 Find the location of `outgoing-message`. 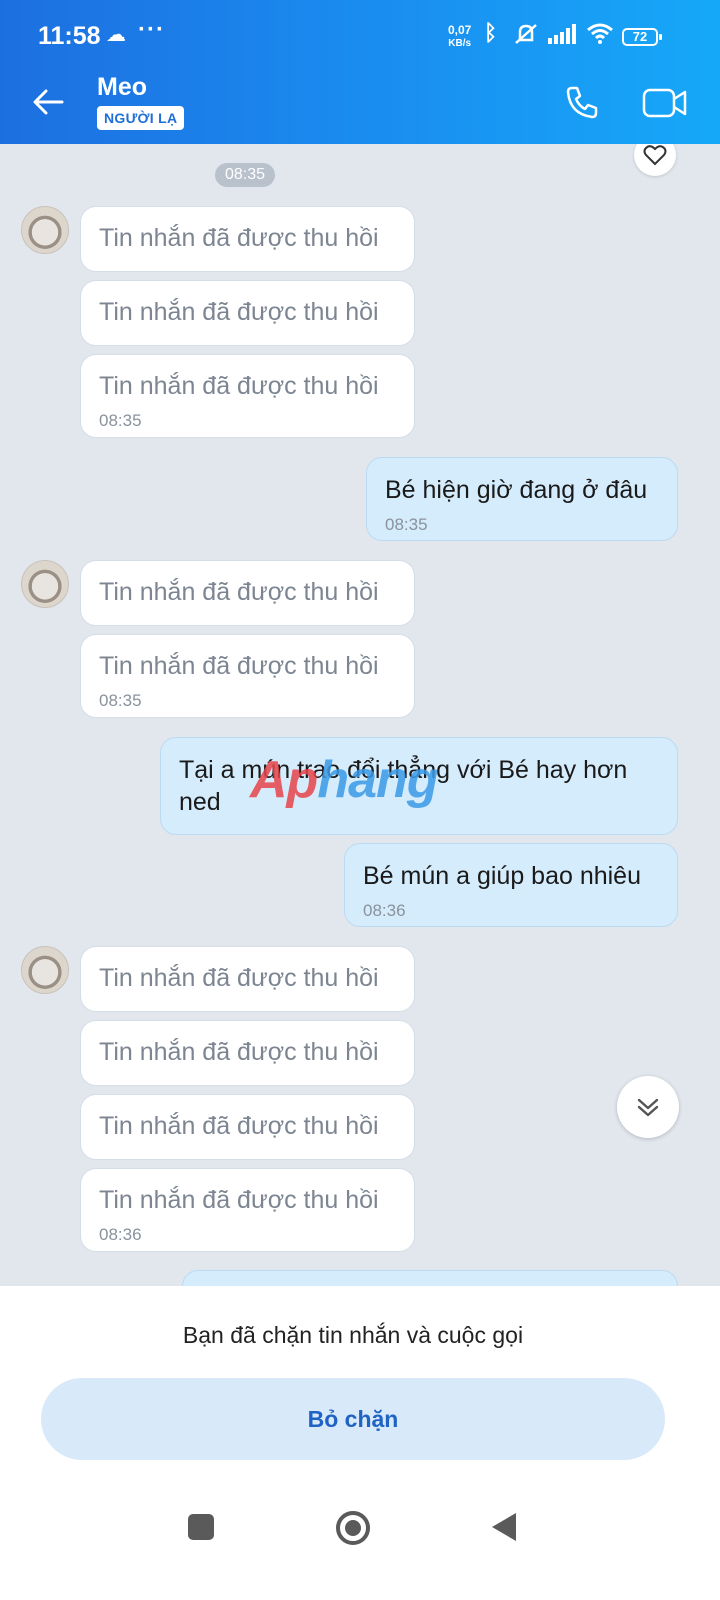

outgoing-message is located at coordinates (430, 1278).